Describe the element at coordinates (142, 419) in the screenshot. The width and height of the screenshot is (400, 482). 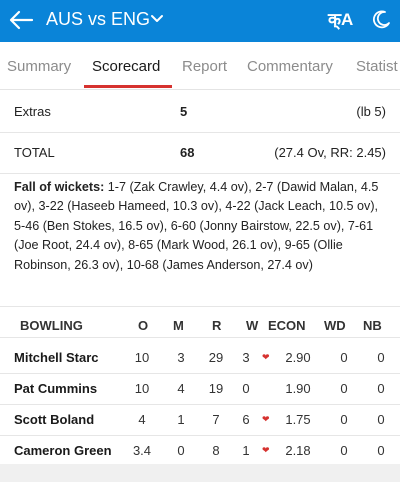
I see `bowler-overs: 4` at that location.